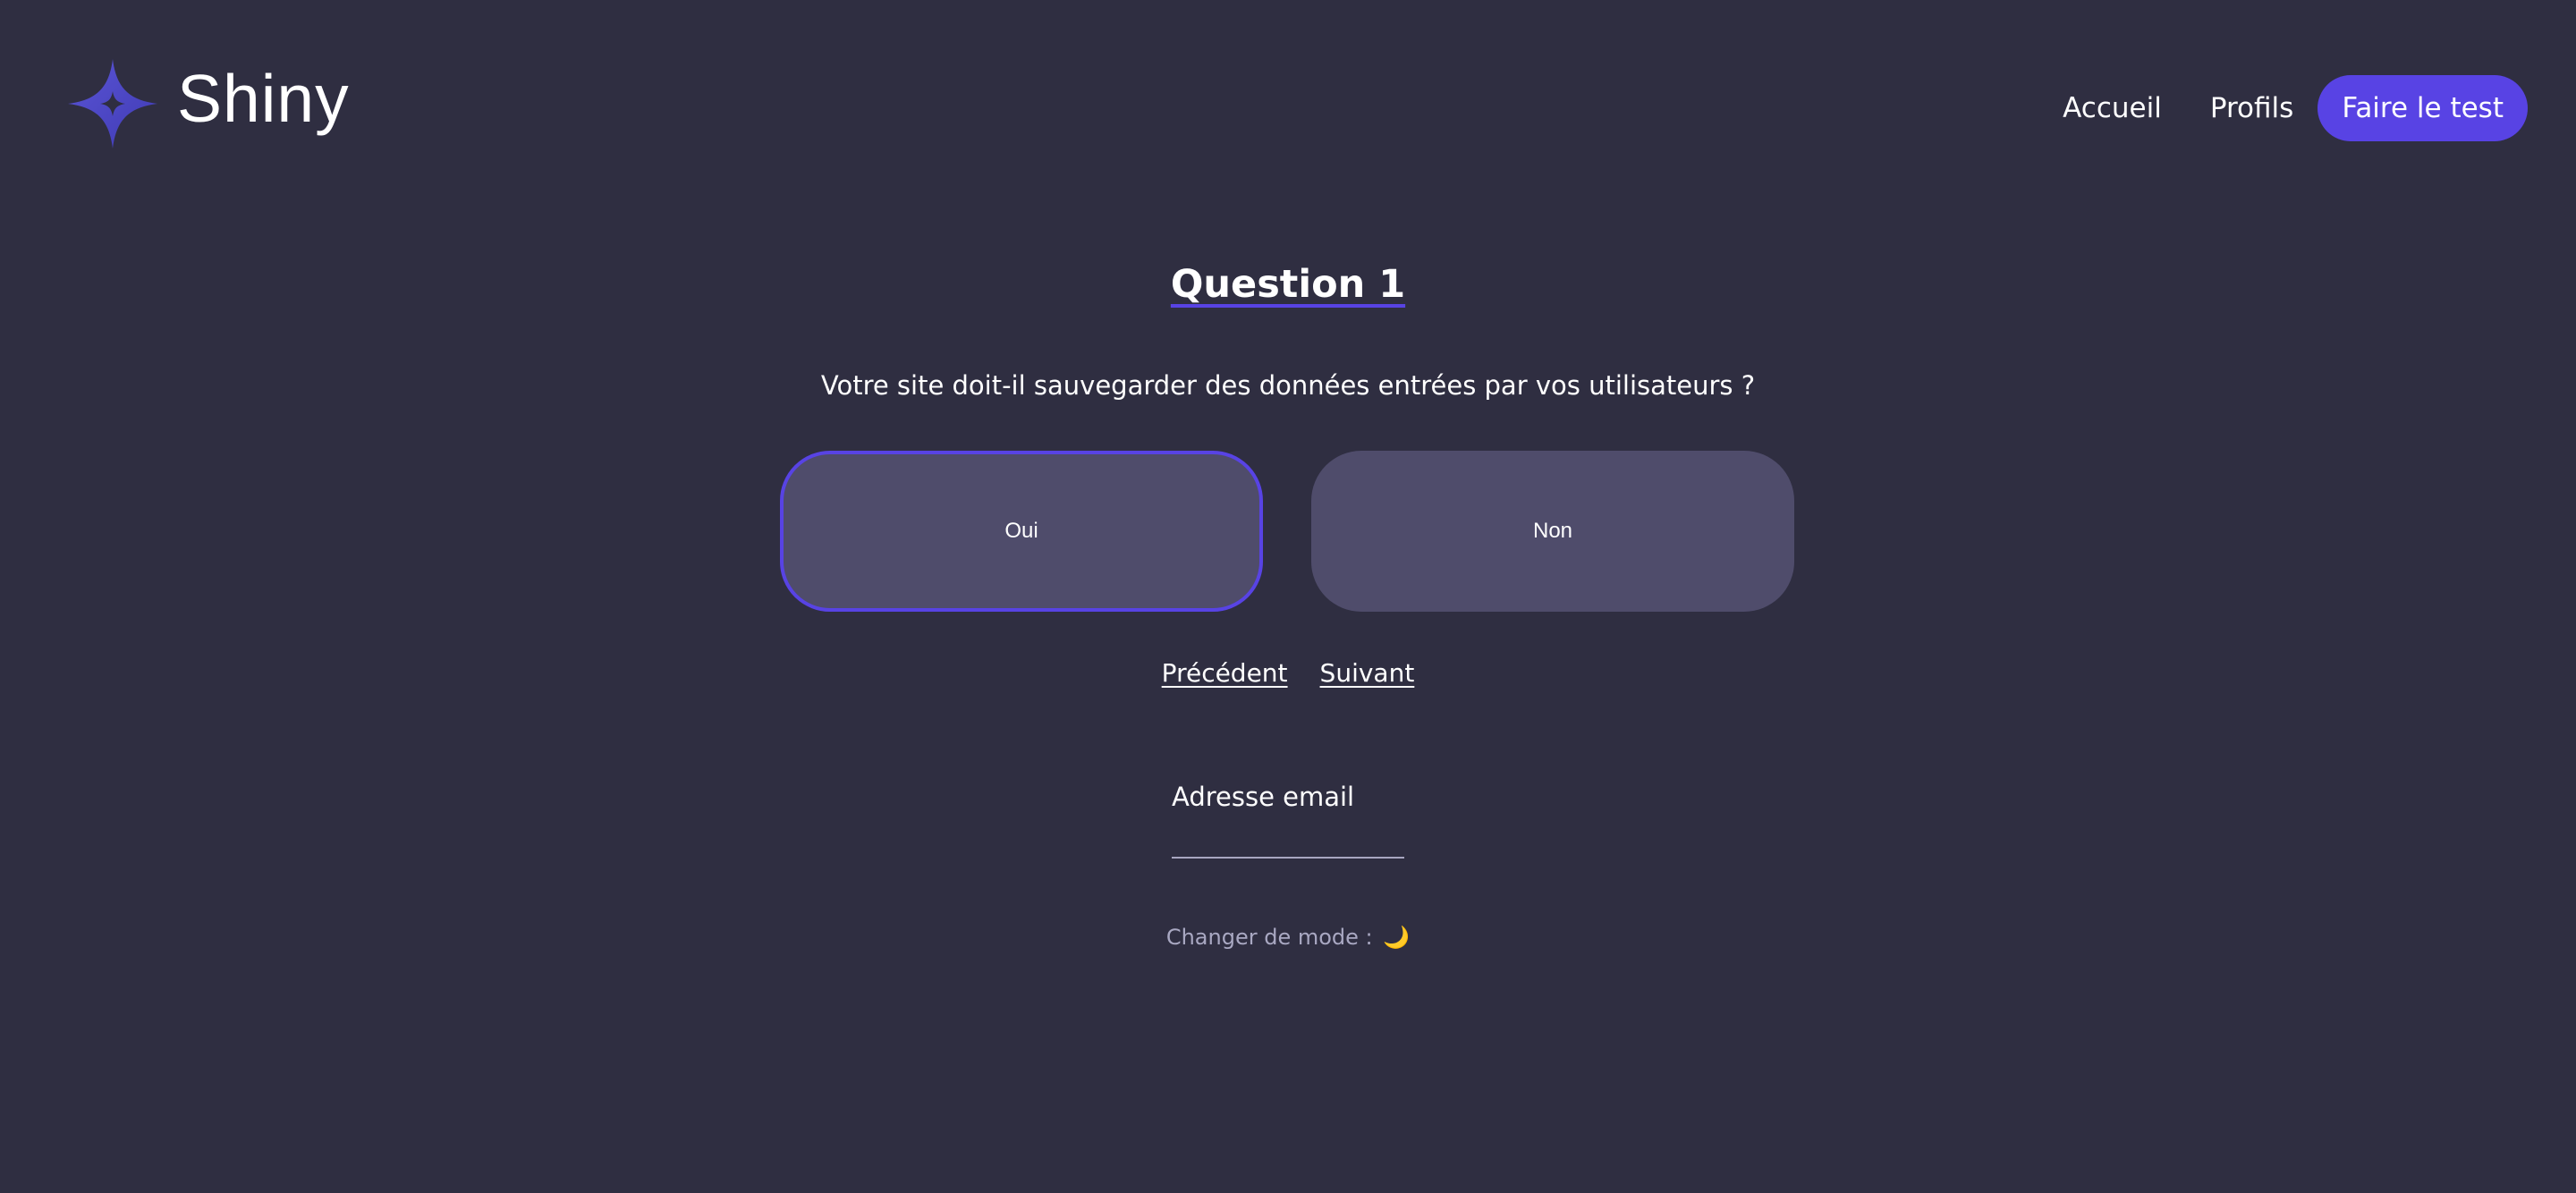 This screenshot has height=1193, width=2576. Describe the element at coordinates (112, 104) in the screenshot. I see `shiny-star-icon` at that location.